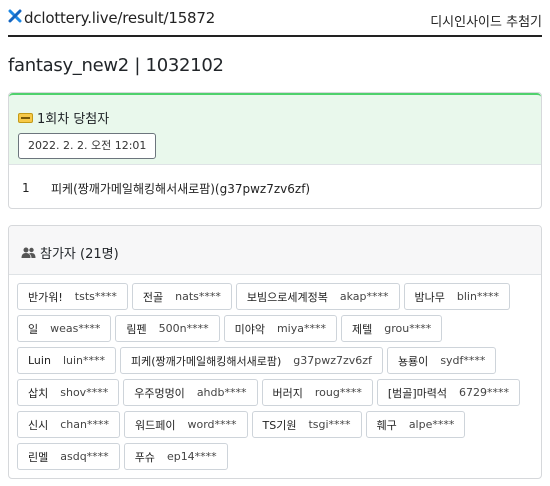 This screenshot has height=486, width=550. I want to click on participant-id: weas****, so click(75, 328).